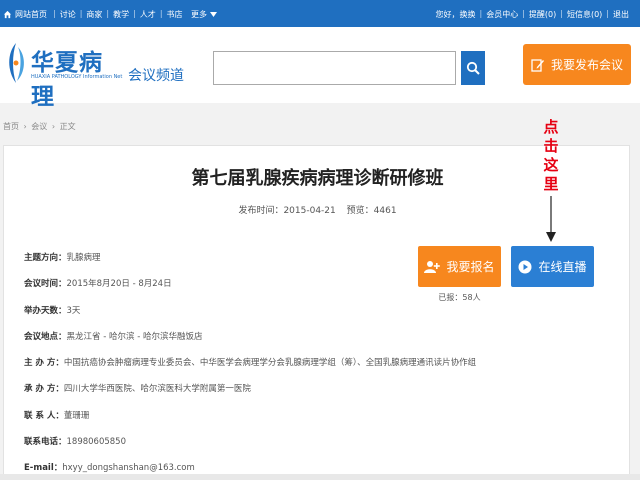 This screenshot has height=480, width=640. I want to click on publish-meeting-label: 我要发布会议, so click(586, 65).